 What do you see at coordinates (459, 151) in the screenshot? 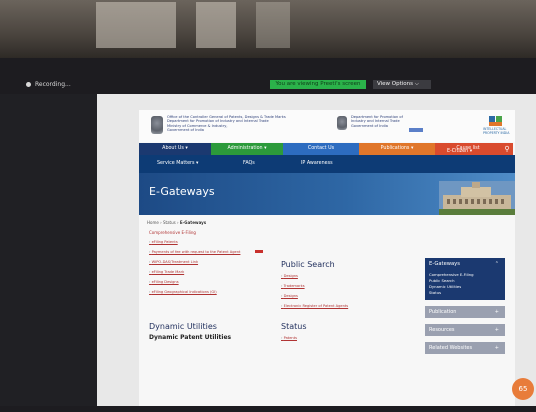
I see `nav-e-citizen: E-Citizen ▾` at bounding box center [459, 151].